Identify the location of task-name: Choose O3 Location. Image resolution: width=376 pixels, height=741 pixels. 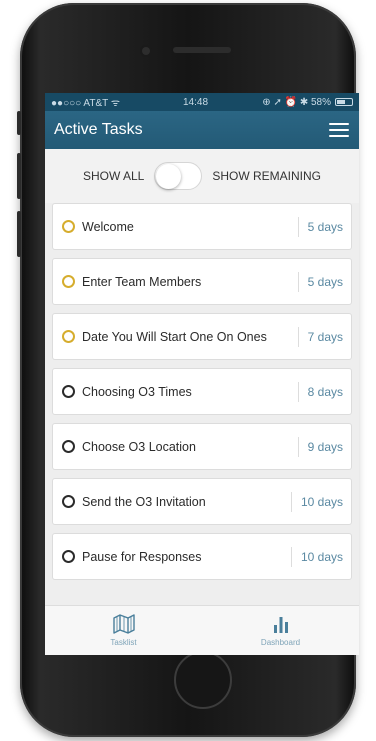
(139, 446).